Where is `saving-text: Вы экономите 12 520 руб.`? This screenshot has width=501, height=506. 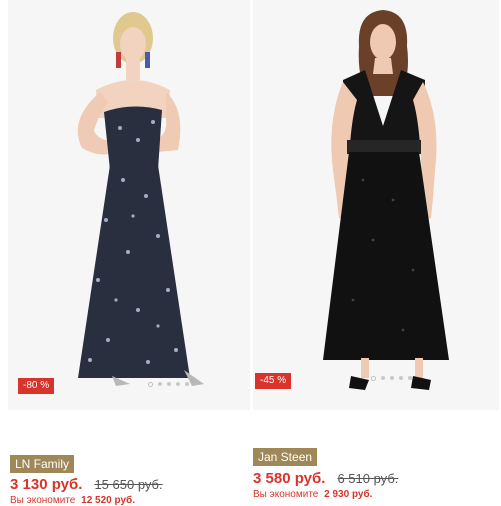
saving-text: Вы экономите 12 520 руб. is located at coordinates (72, 500).